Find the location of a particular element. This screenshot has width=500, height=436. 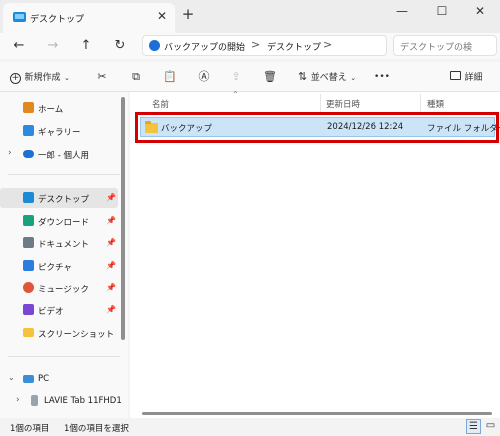

sort-icon: ⇅ is located at coordinates (303, 76).